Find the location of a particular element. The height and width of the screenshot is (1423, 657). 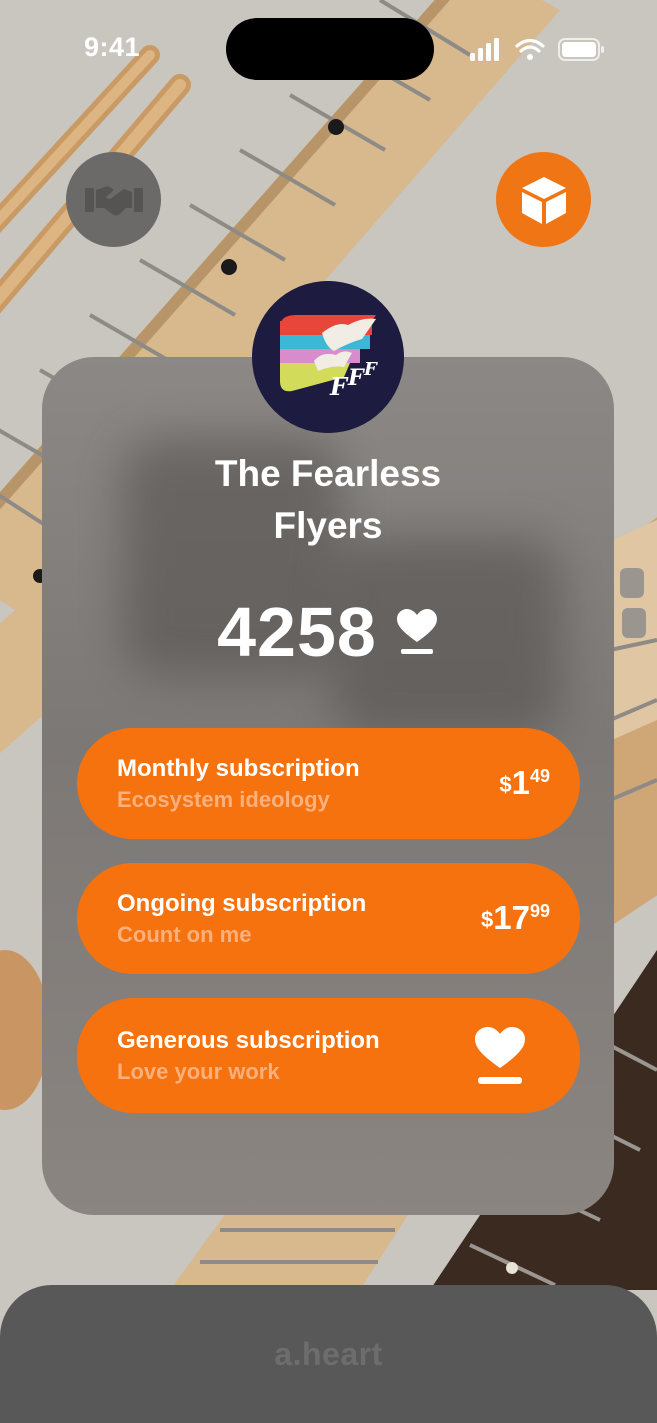

price-cents: 99 is located at coordinates (539, 911).